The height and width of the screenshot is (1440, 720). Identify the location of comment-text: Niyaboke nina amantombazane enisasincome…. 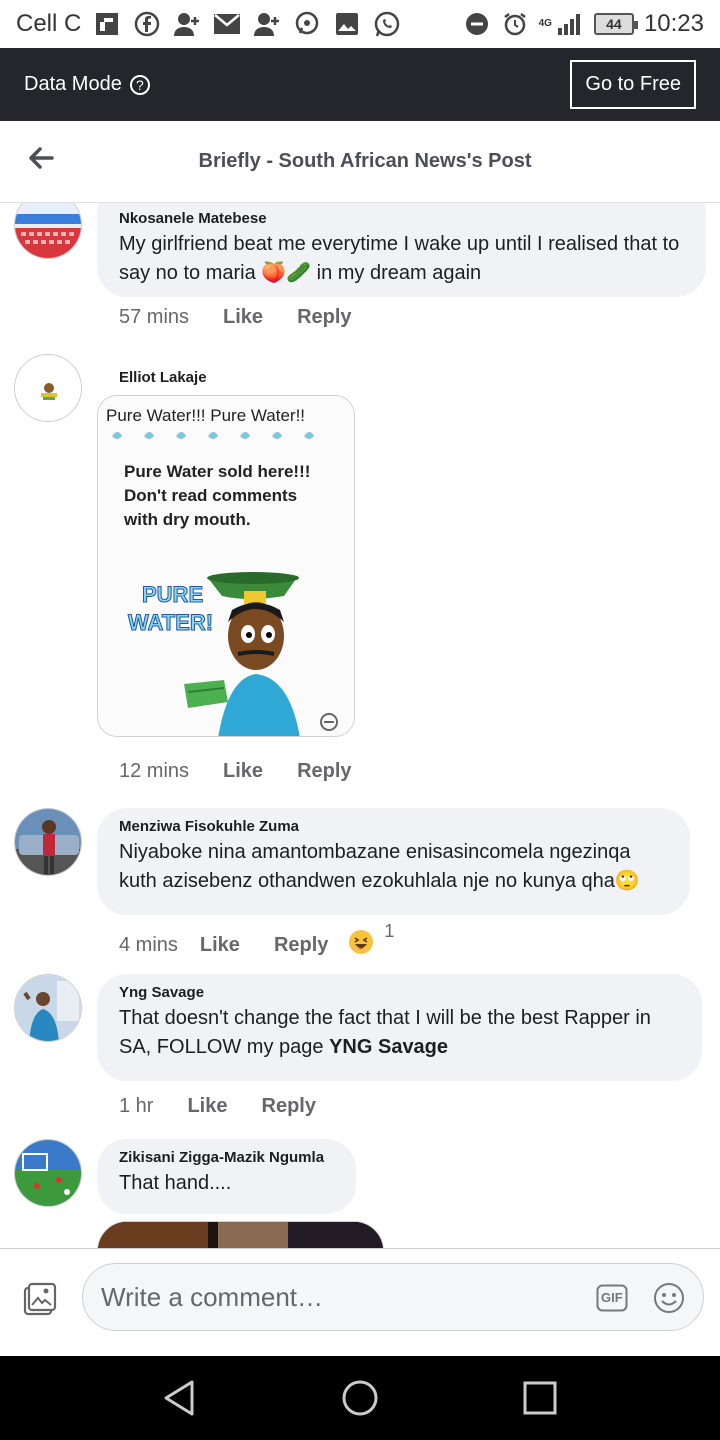
(379, 866).